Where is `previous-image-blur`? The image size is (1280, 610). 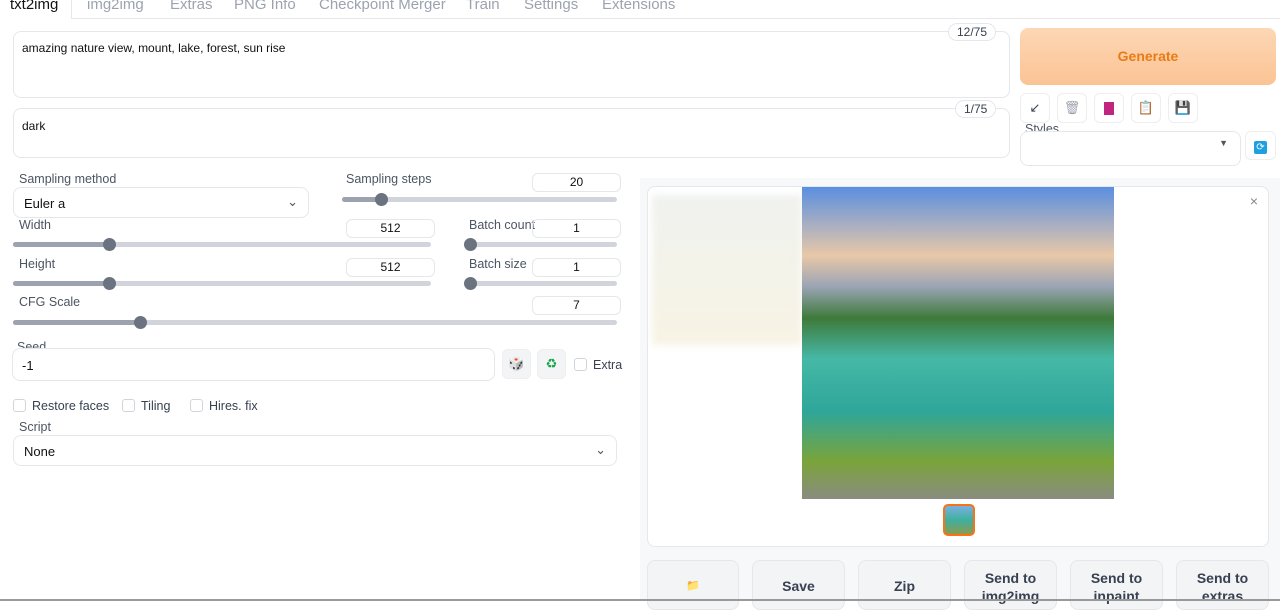 previous-image-blur is located at coordinates (727, 270).